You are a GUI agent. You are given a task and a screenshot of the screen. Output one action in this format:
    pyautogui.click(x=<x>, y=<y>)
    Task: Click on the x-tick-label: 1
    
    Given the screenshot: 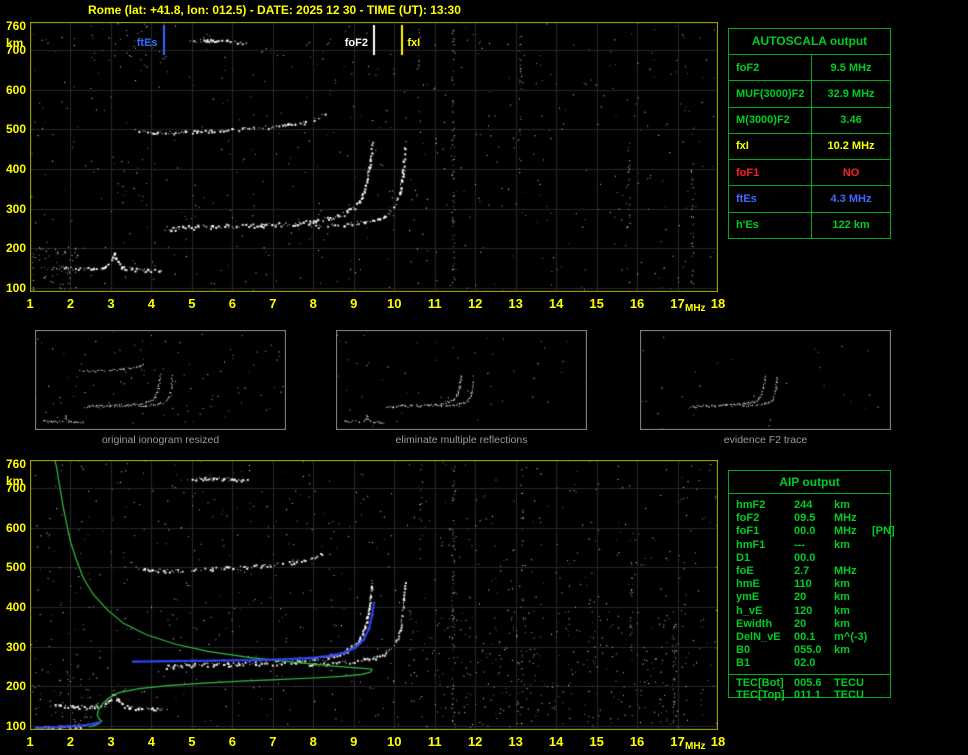 What is the action you would take?
    pyautogui.click(x=30, y=741)
    